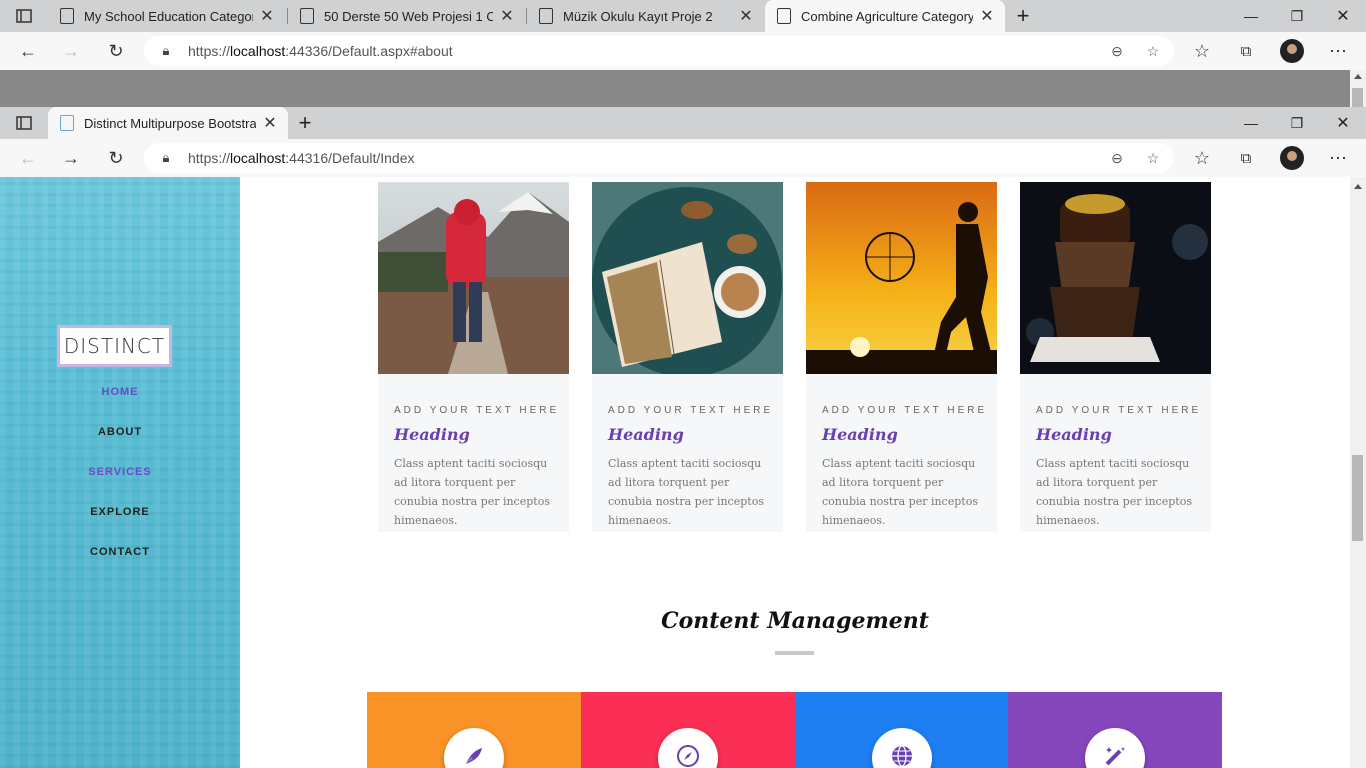  What do you see at coordinates (645, 16) in the screenshot?
I see `outer-tab-3: Müzik Okulu Kayıt Proje 2 ✕` at bounding box center [645, 16].